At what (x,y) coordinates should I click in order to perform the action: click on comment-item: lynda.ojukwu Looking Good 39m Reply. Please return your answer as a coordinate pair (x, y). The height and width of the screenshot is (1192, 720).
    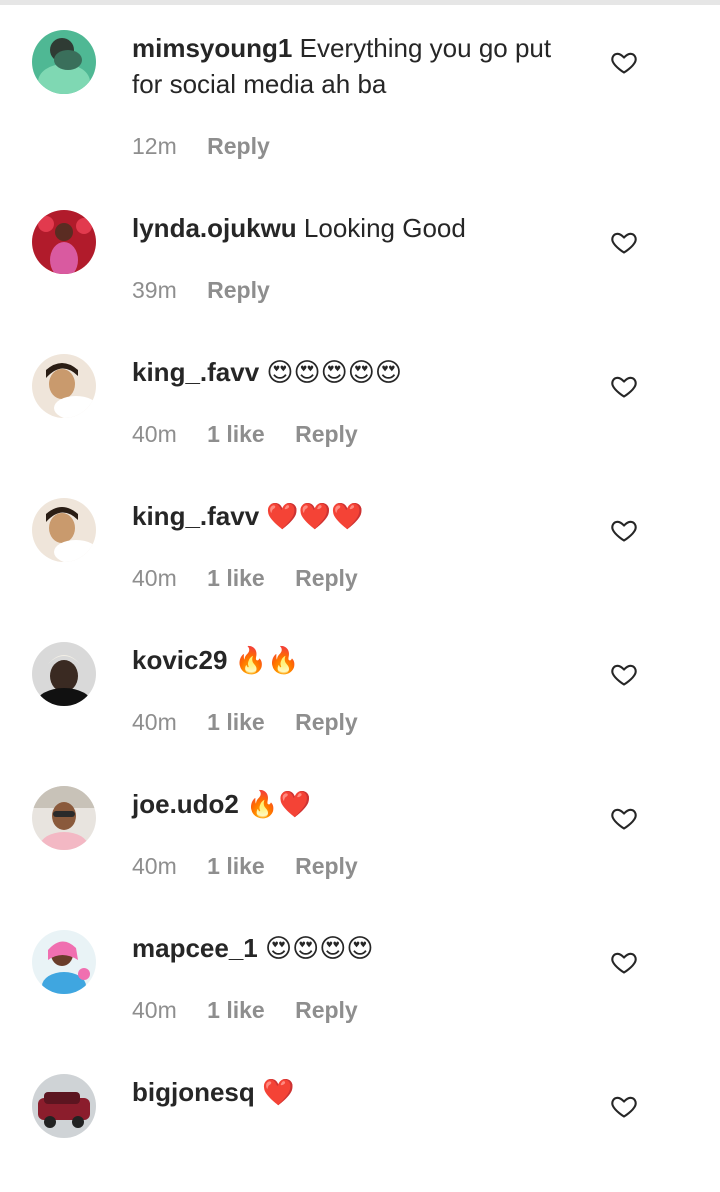
    Looking at the image, I should click on (360, 256).